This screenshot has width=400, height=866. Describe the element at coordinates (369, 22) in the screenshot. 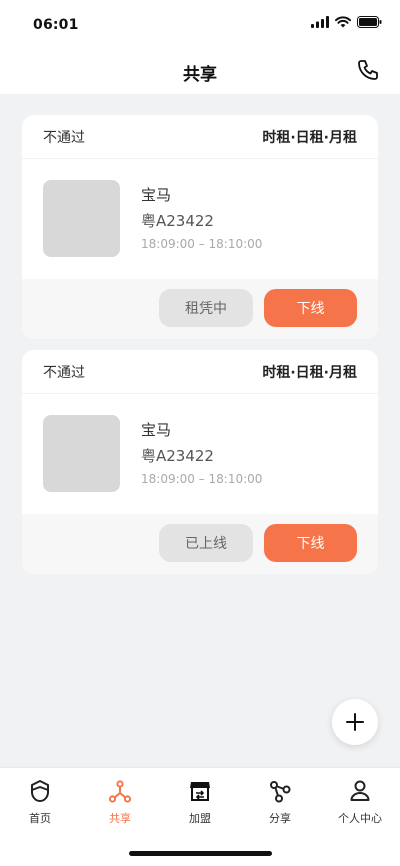

I see `battery-icon` at that location.